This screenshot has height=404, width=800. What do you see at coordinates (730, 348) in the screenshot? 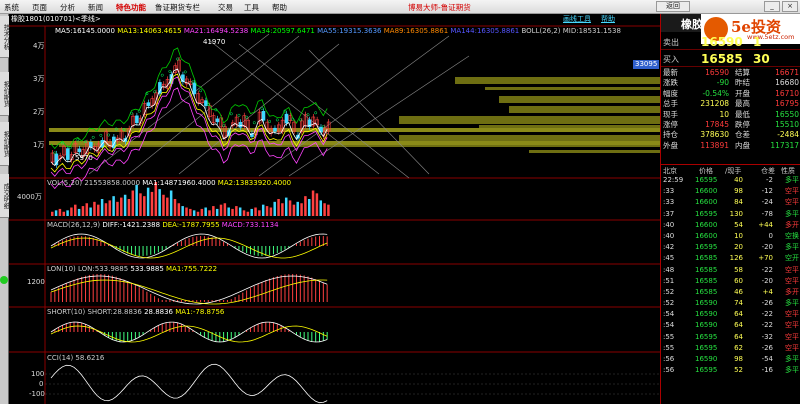
I see `tick-row: :55 16595 62 -26 空平` at bounding box center [730, 348].